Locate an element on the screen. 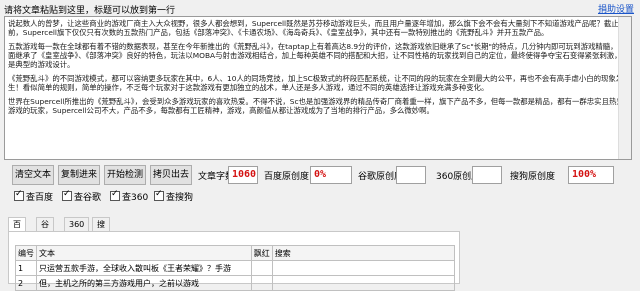  baidu-originality-value: 0% is located at coordinates (331, 175).